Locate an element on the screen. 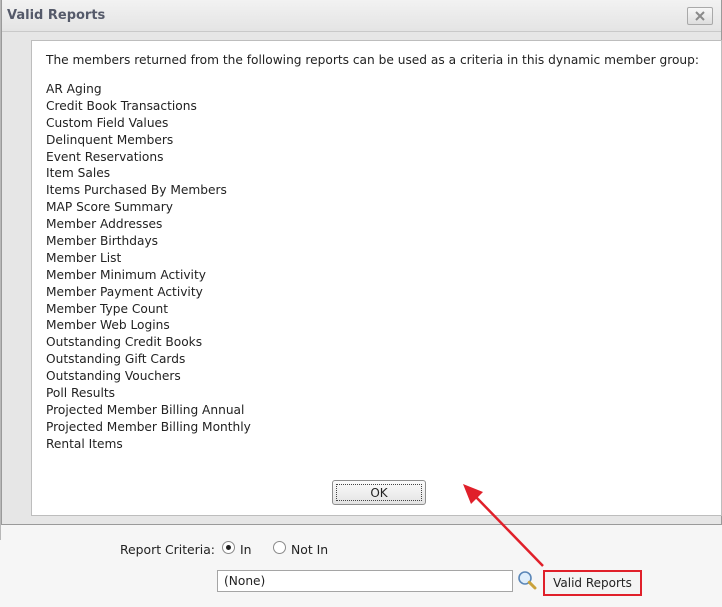 The width and height of the screenshot is (722, 607). report-list-item: Item Sales is located at coordinates (78, 173).